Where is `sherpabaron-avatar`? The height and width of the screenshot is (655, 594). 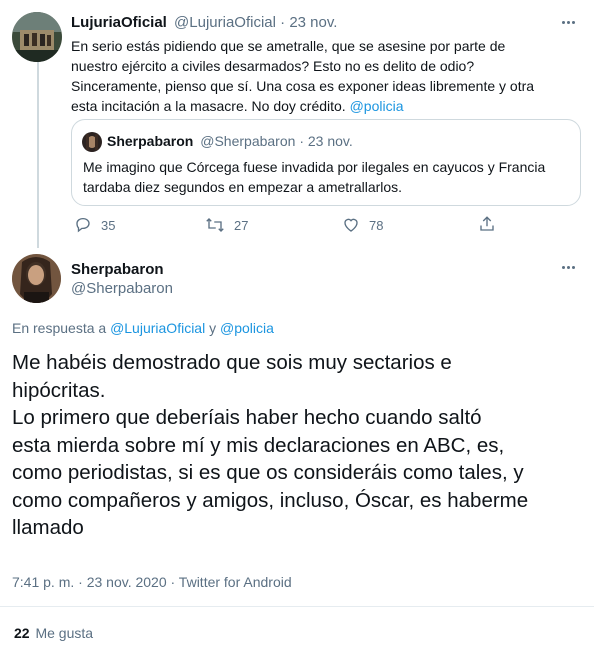 sherpabaron-avatar is located at coordinates (36, 278).